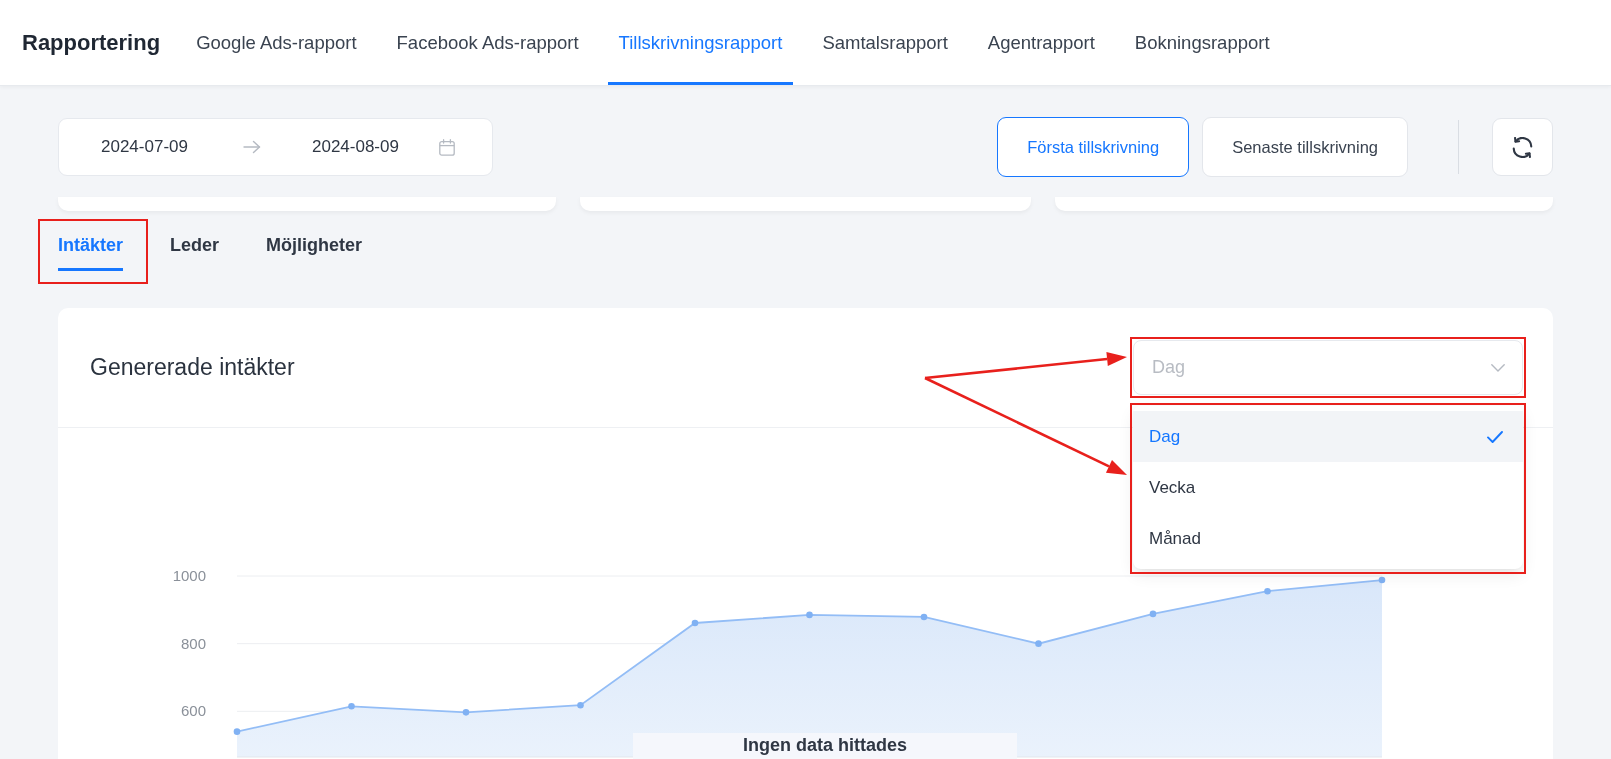  Describe the element at coordinates (251, 147) in the screenshot. I see `arrow-right-icon` at that location.